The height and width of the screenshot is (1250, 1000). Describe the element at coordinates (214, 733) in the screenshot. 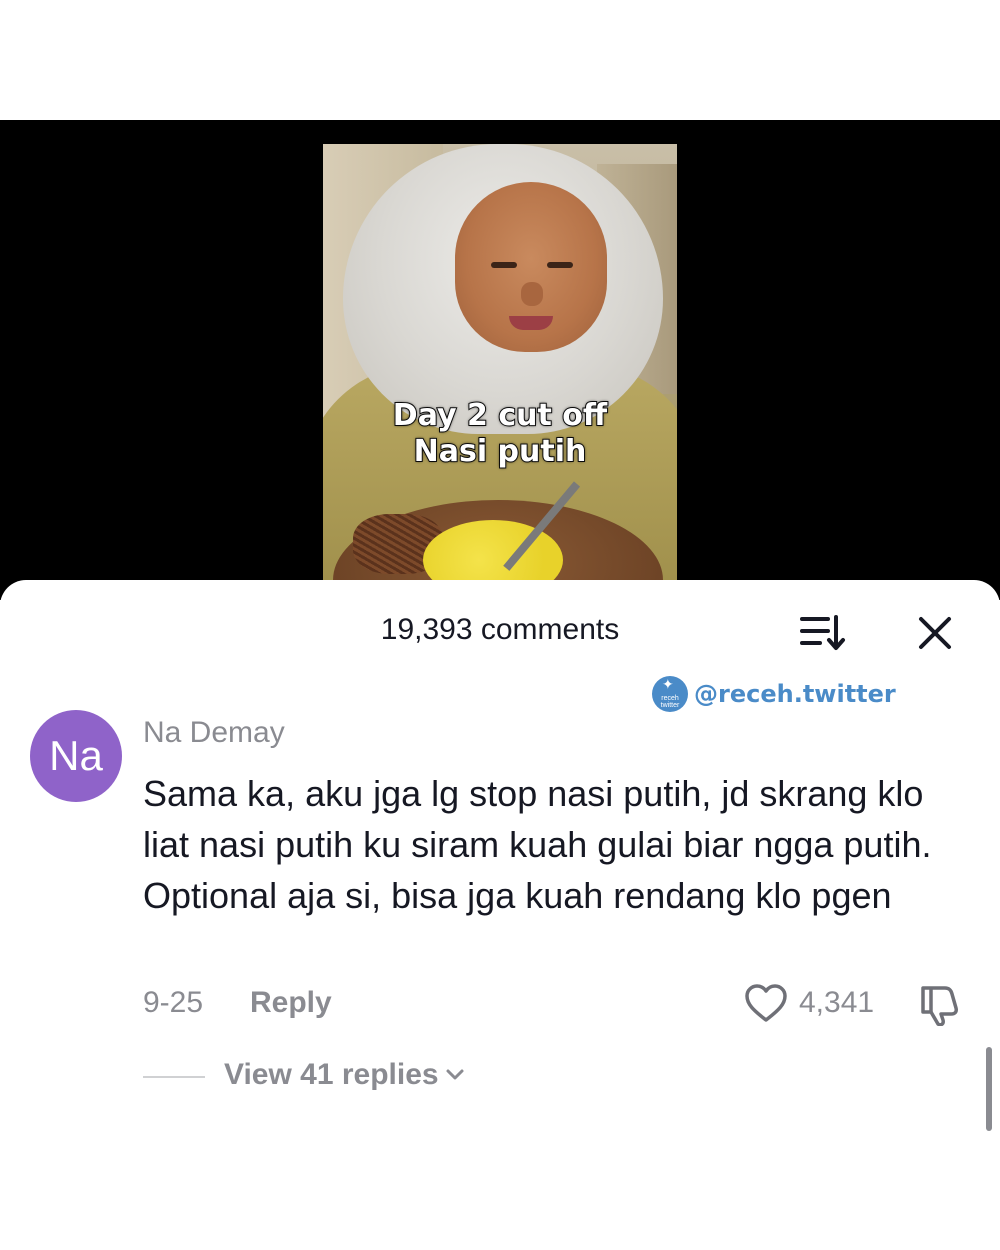

I see `comment-username: Na Demay` at that location.